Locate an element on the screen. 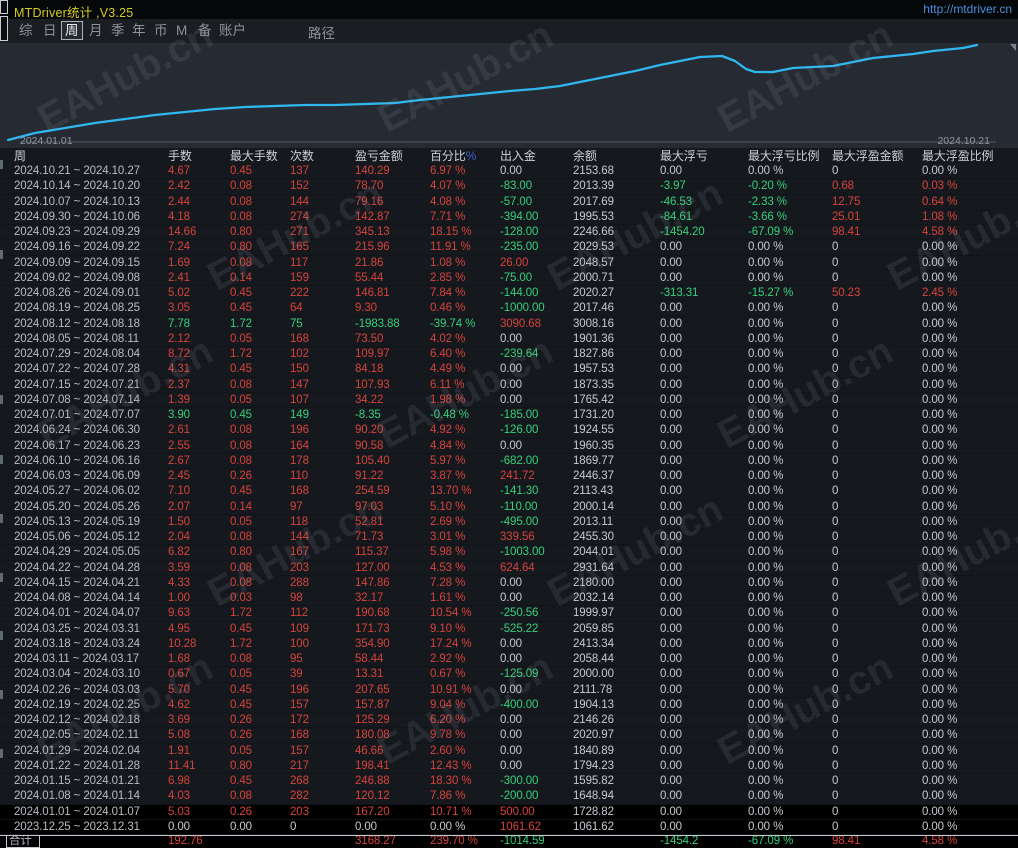  cell-balance: 2413.34 is located at coordinates (593, 643).